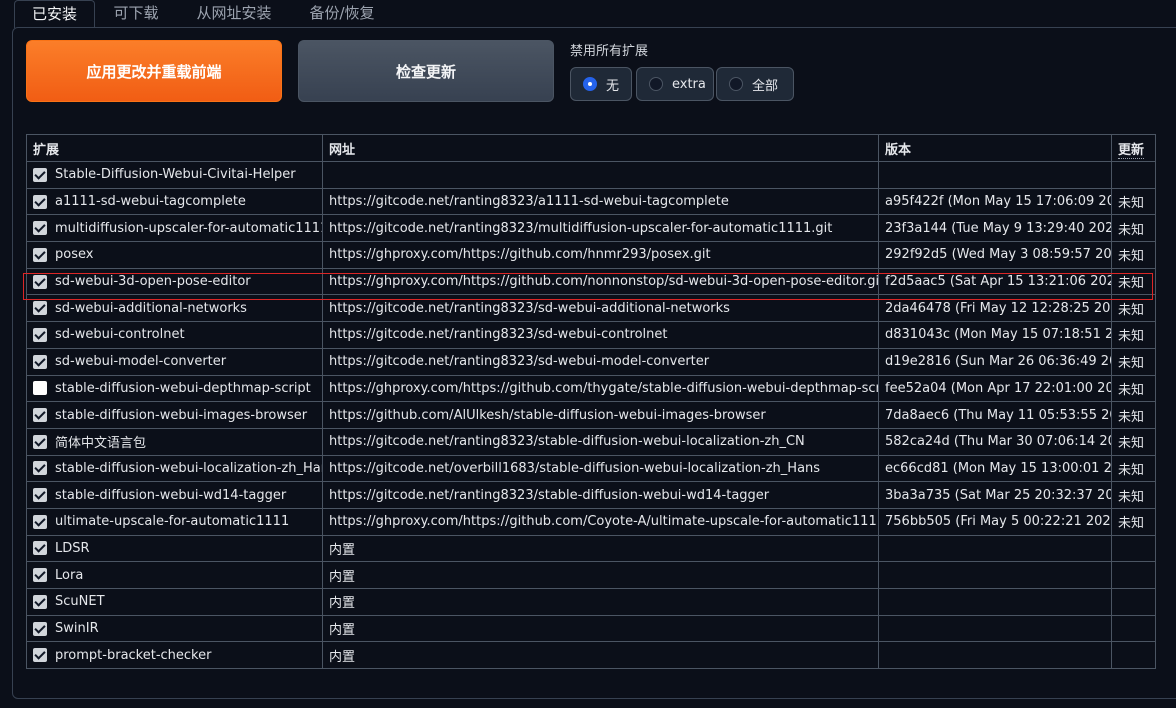  Describe the element at coordinates (591, 602) in the screenshot. I see `table-row: ScuNET 内置` at that location.